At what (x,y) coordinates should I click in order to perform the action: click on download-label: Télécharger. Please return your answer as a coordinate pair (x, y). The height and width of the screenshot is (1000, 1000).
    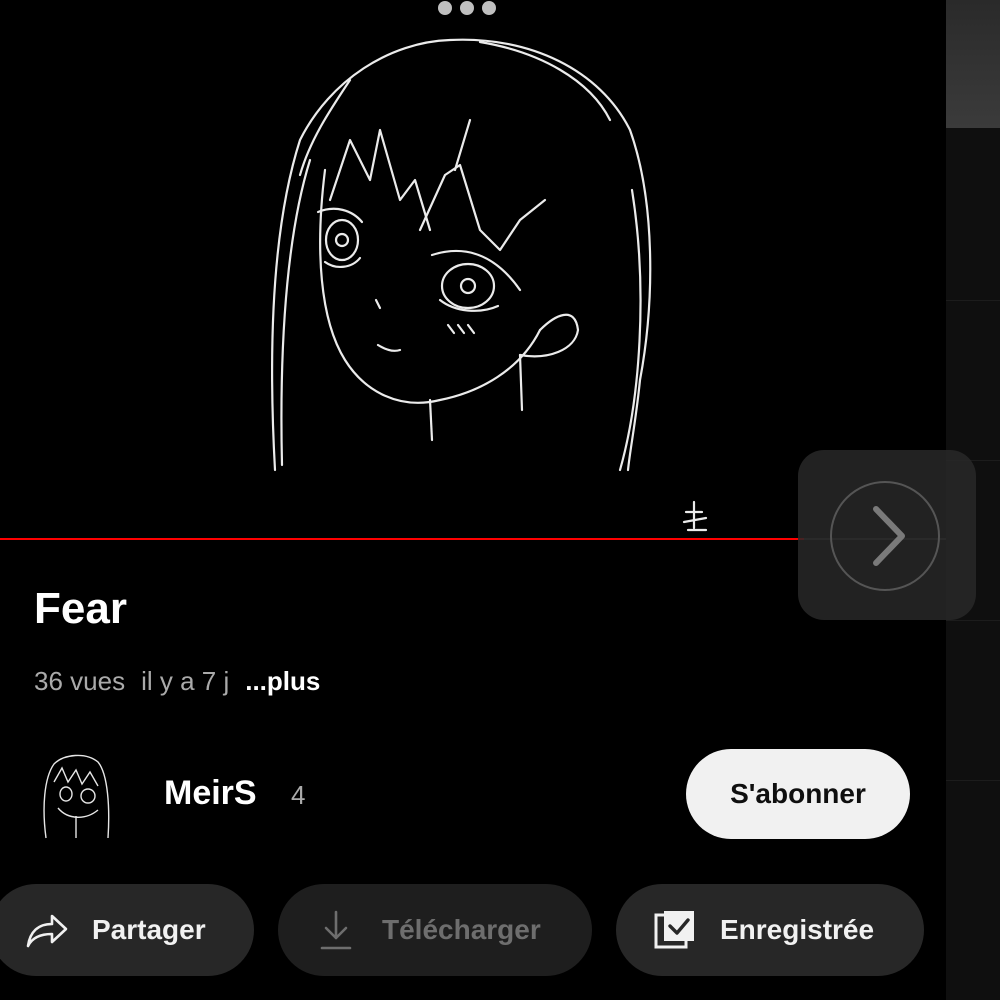
    Looking at the image, I should click on (461, 929).